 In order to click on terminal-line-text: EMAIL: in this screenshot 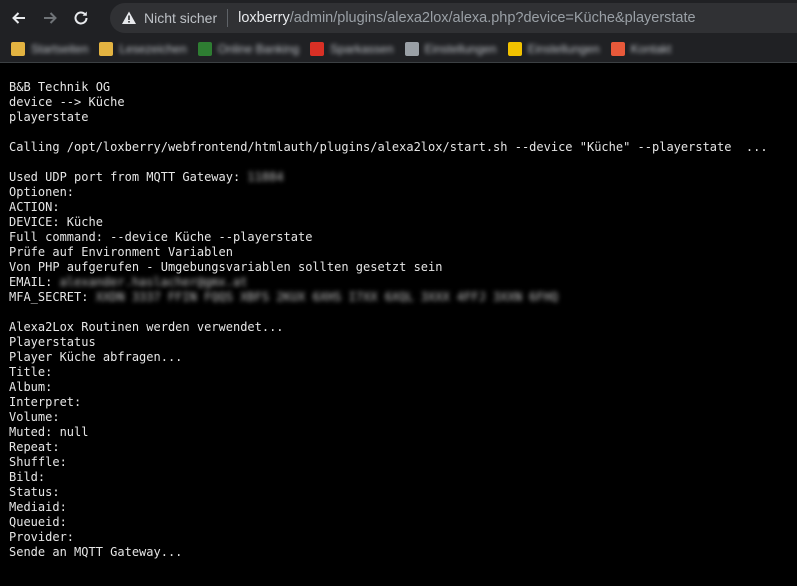, I will do `click(34, 282)`.